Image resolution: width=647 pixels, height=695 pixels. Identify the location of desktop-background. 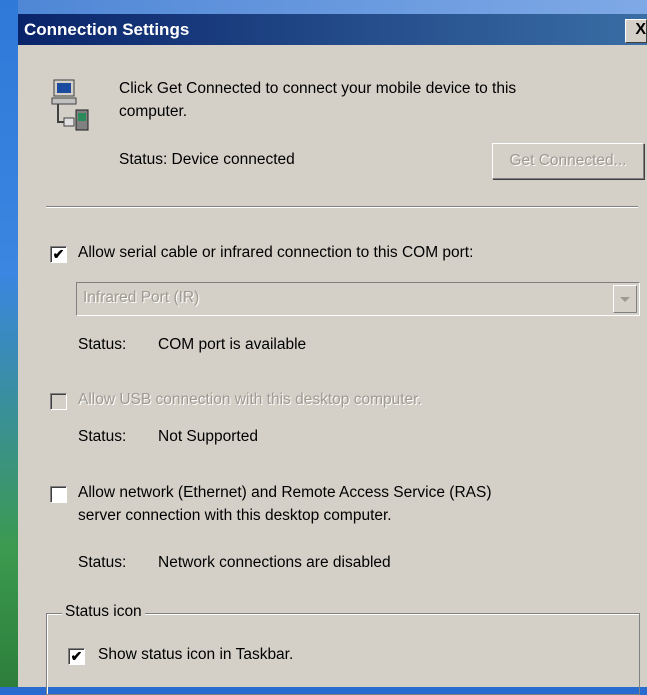
(9, 343).